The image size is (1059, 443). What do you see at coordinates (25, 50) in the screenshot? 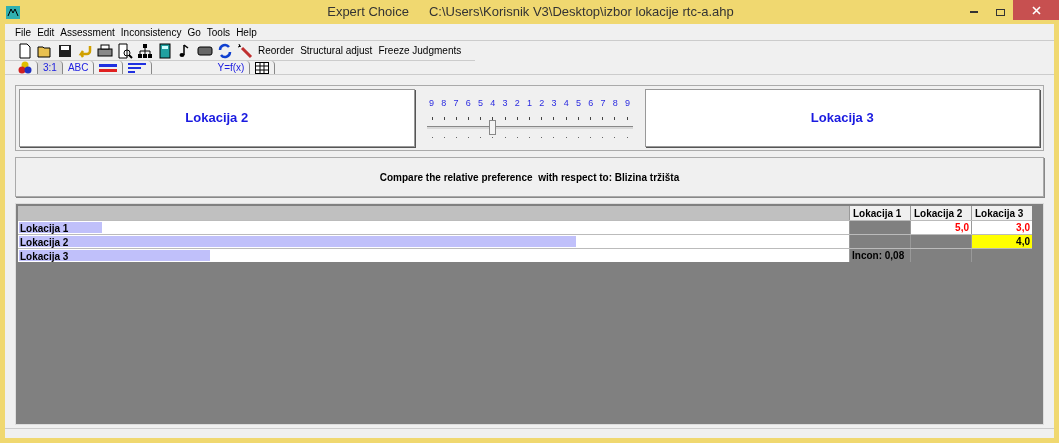
I see `new-file-icon` at bounding box center [25, 50].